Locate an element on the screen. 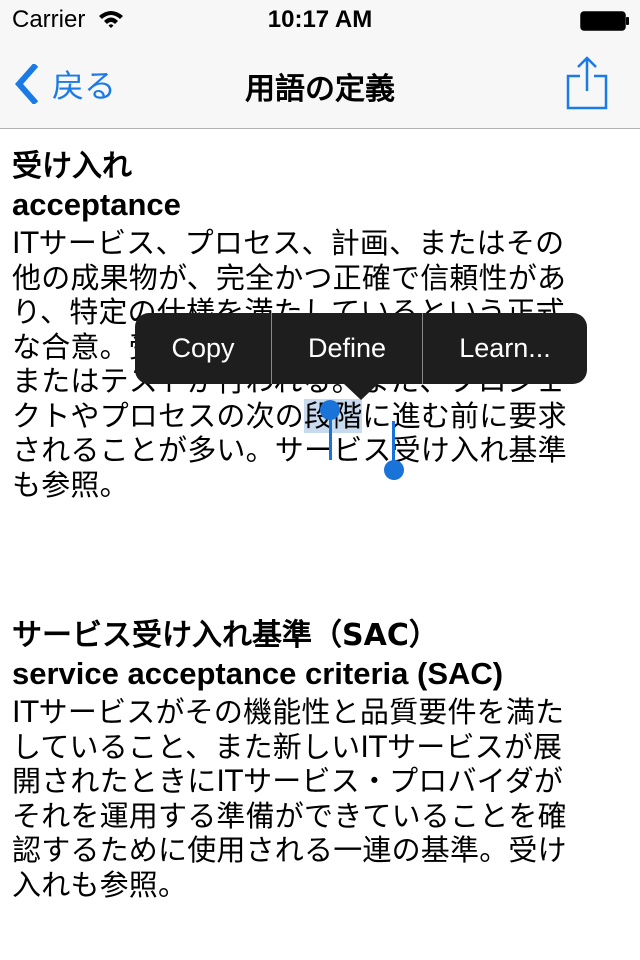  definition-line: していること、また新しいITサービスが展 is located at coordinates (287, 746).